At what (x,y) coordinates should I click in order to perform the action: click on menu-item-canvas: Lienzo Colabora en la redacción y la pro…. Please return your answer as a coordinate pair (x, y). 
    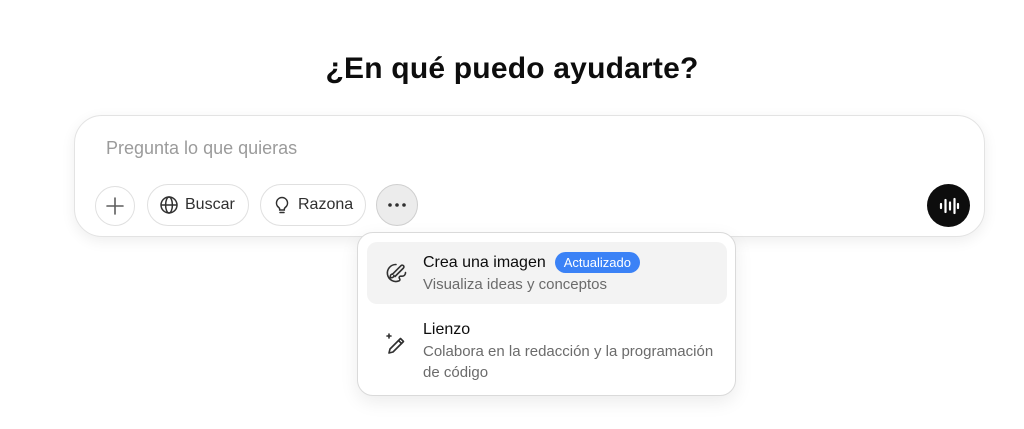
    Looking at the image, I should click on (547, 349).